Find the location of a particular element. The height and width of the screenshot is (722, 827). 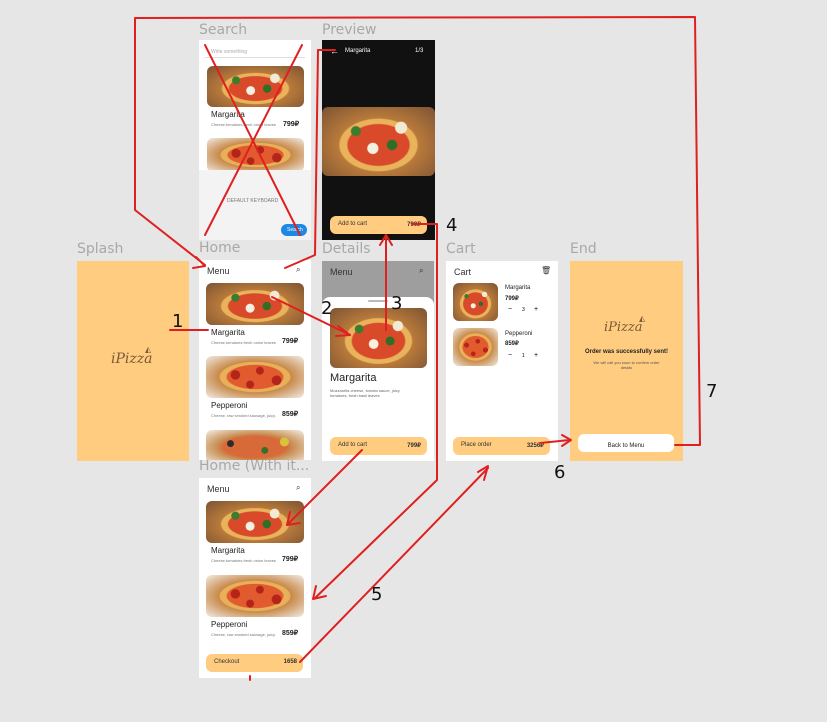

home2-title: Menu is located at coordinates (218, 489).